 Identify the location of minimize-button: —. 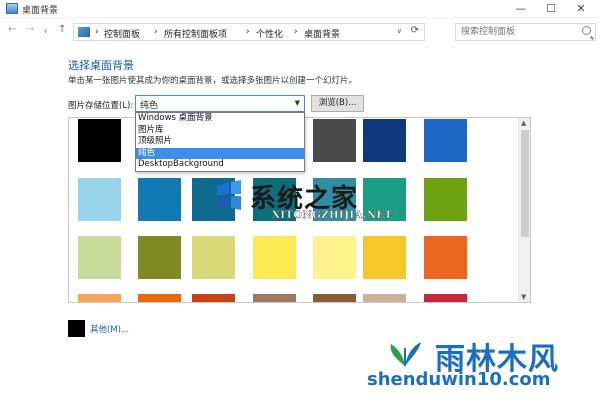
(521, 9).